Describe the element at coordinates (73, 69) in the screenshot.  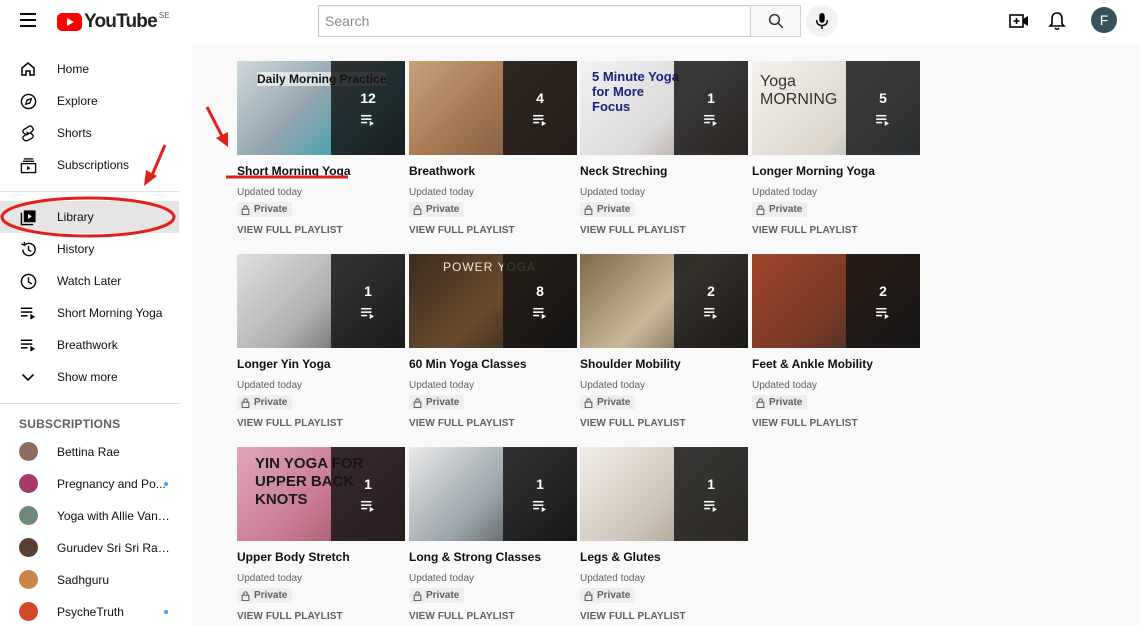
I see `sidebar-item-label: Home` at that location.